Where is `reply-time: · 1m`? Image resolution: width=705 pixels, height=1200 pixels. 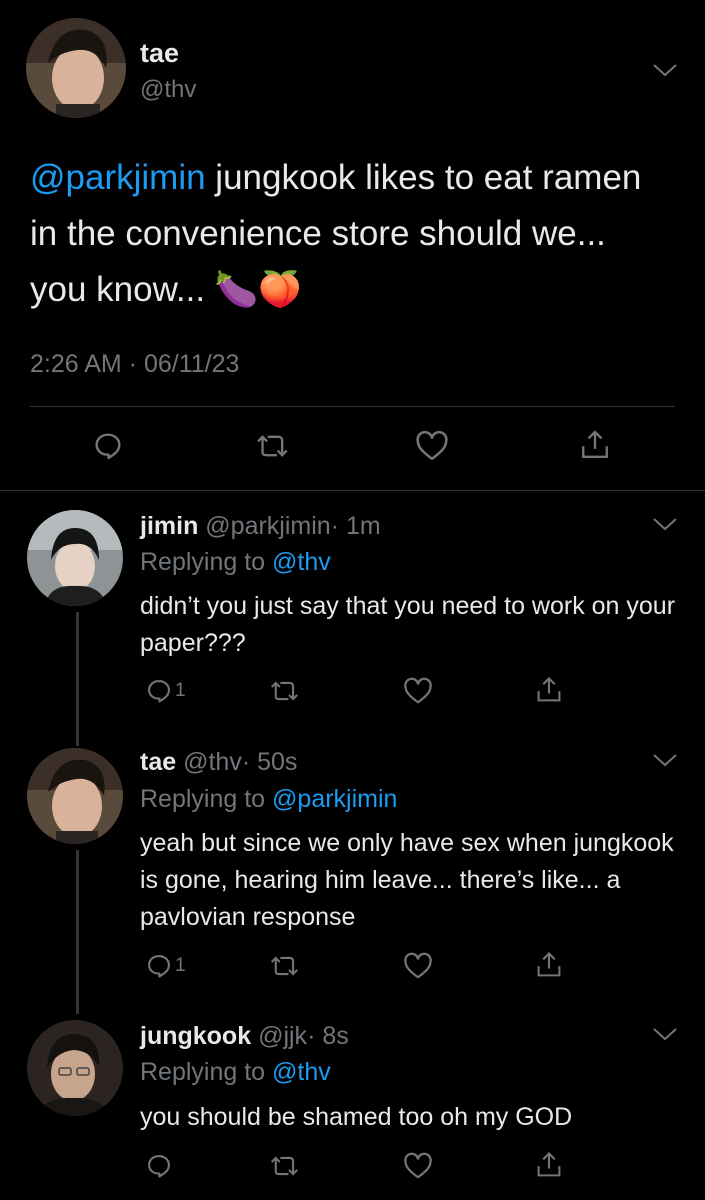
reply-time: · 1m is located at coordinates (355, 526).